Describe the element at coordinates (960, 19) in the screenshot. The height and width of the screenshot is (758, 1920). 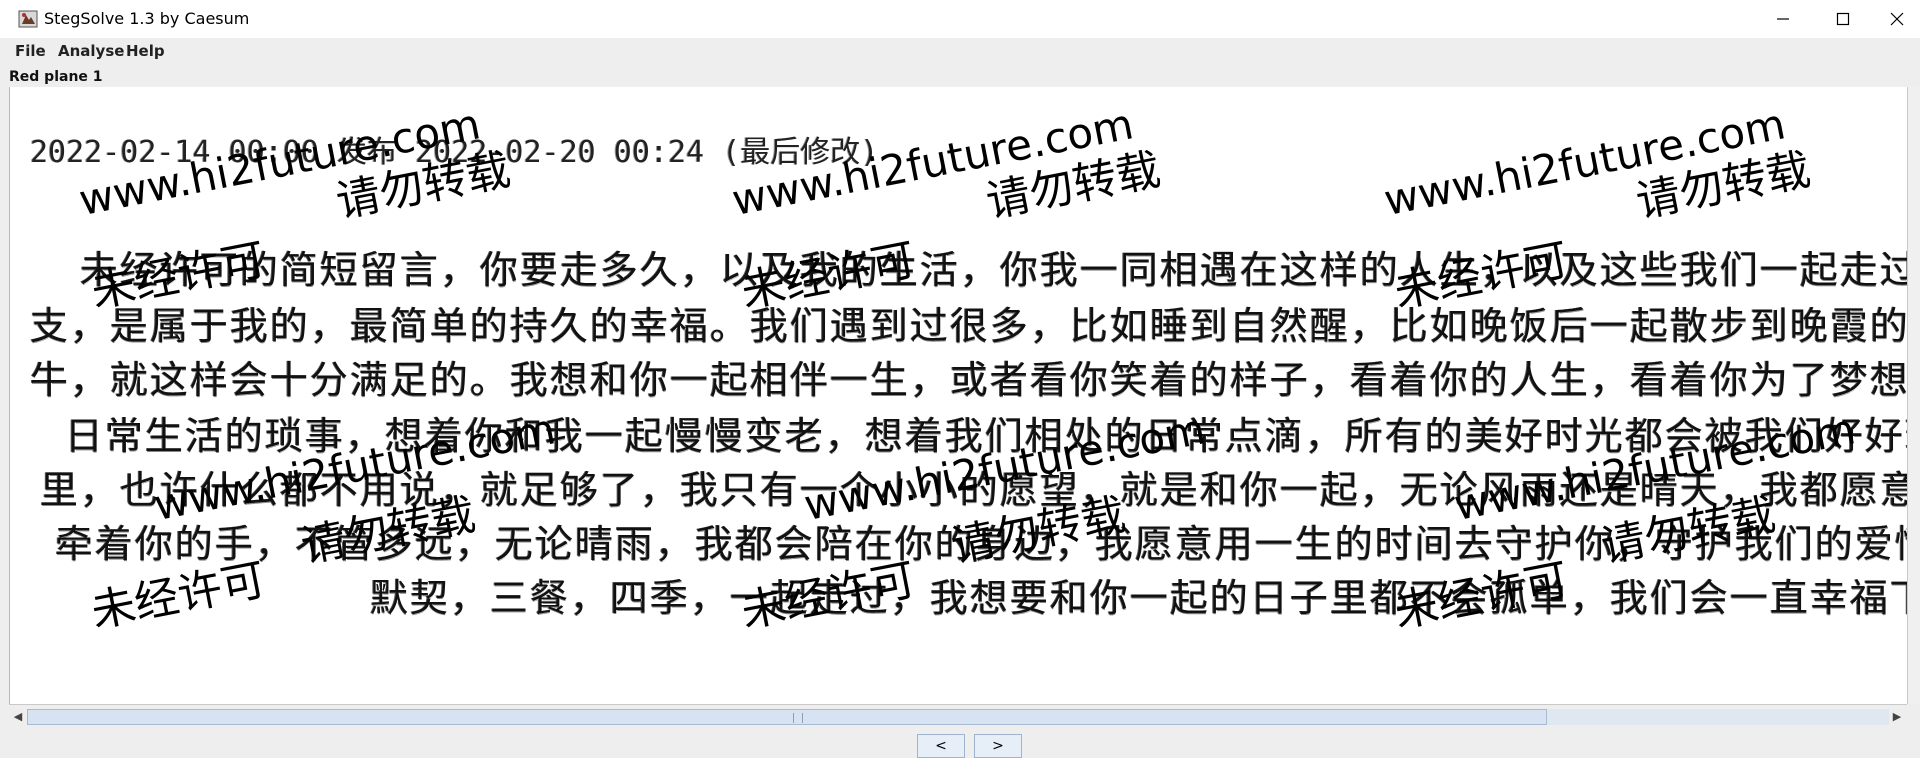
I see `title-bar: StegSolve 1.3 by Caesum` at that location.